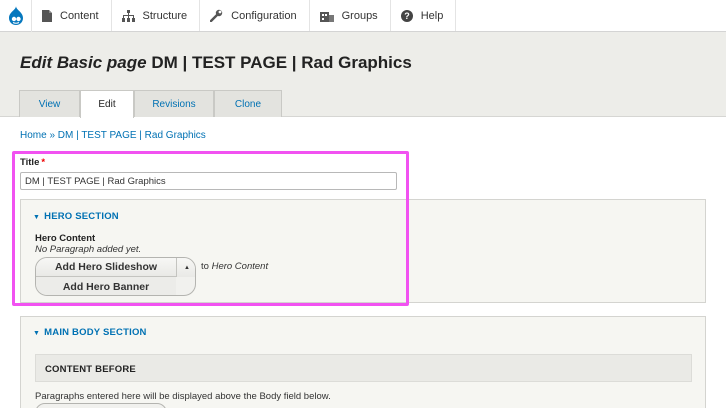  Describe the element at coordinates (208, 181) in the screenshot. I see `title-input` at that location.